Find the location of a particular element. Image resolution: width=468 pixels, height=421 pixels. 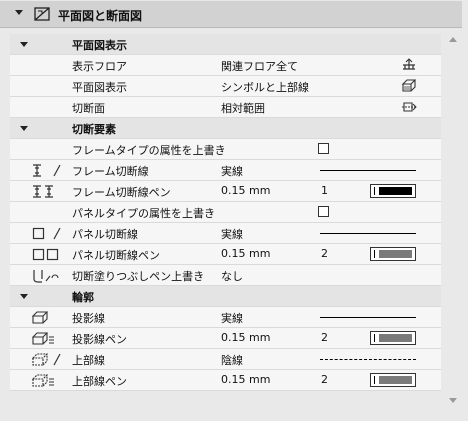

scroll-down-arrow-icon is located at coordinates (453, 400).